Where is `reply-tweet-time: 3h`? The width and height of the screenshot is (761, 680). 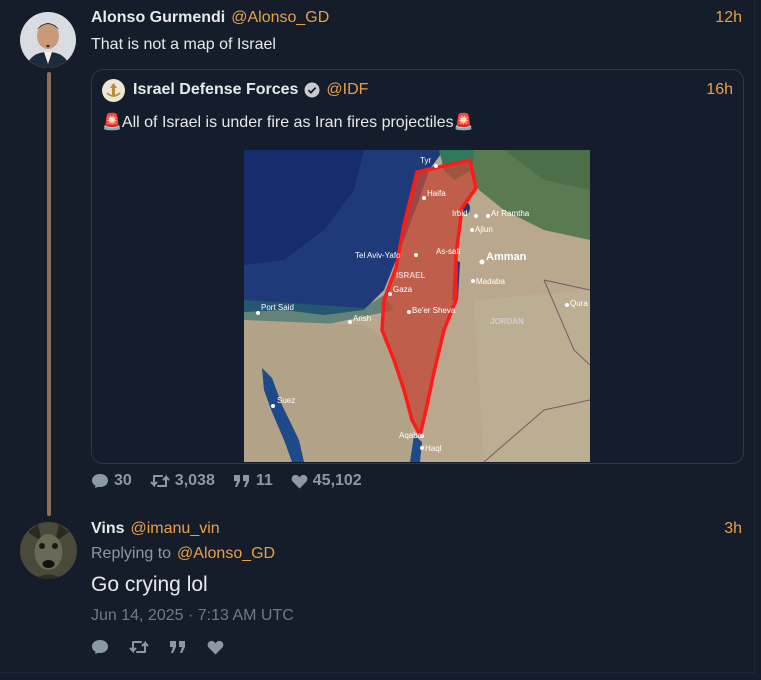 reply-tweet-time: 3h is located at coordinates (733, 529).